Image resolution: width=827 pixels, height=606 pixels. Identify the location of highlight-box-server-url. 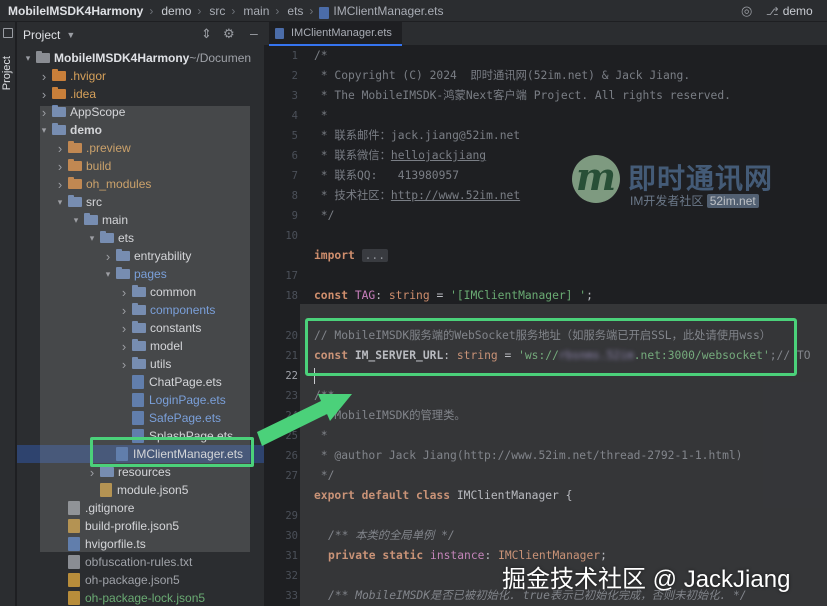
(551, 347).